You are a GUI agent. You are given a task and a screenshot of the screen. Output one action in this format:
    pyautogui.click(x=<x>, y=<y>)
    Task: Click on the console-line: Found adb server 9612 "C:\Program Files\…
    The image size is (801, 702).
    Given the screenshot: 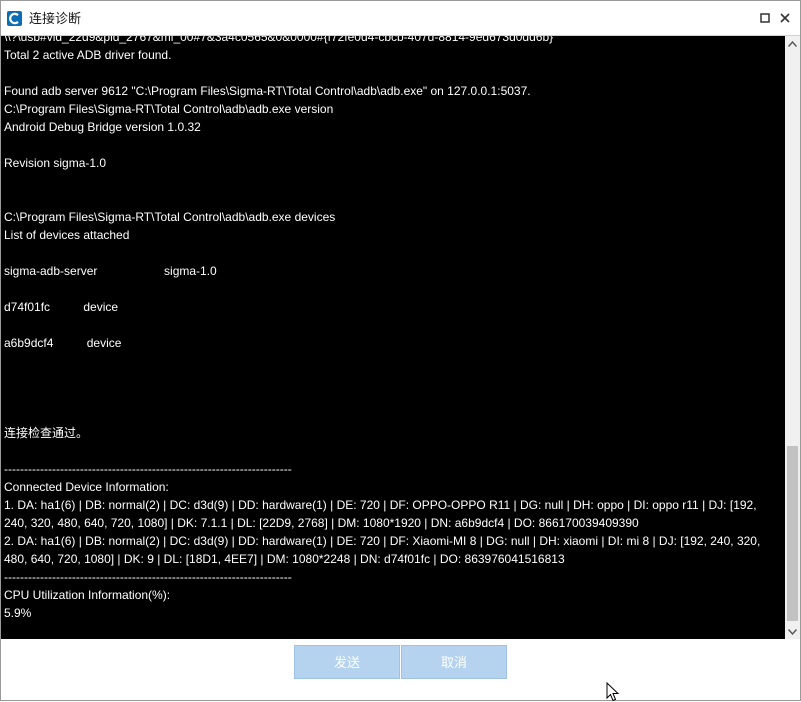 What is the action you would take?
    pyautogui.click(x=267, y=91)
    